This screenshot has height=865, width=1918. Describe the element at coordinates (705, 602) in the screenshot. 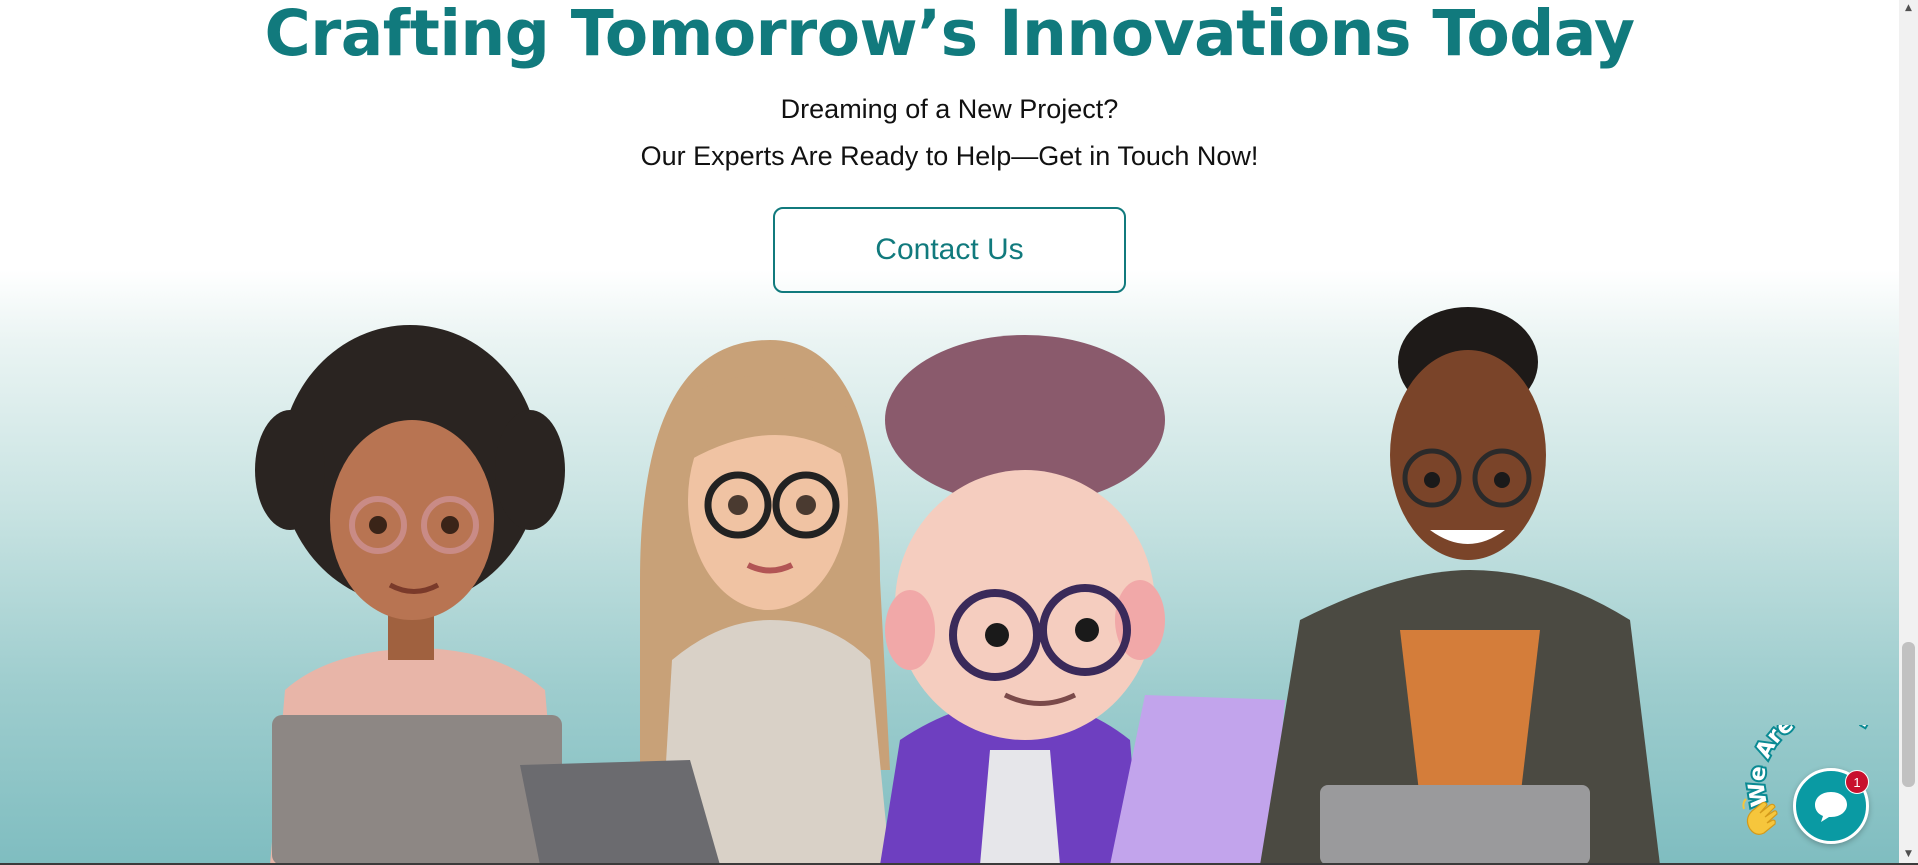

I see `person-long-hair-woman` at that location.